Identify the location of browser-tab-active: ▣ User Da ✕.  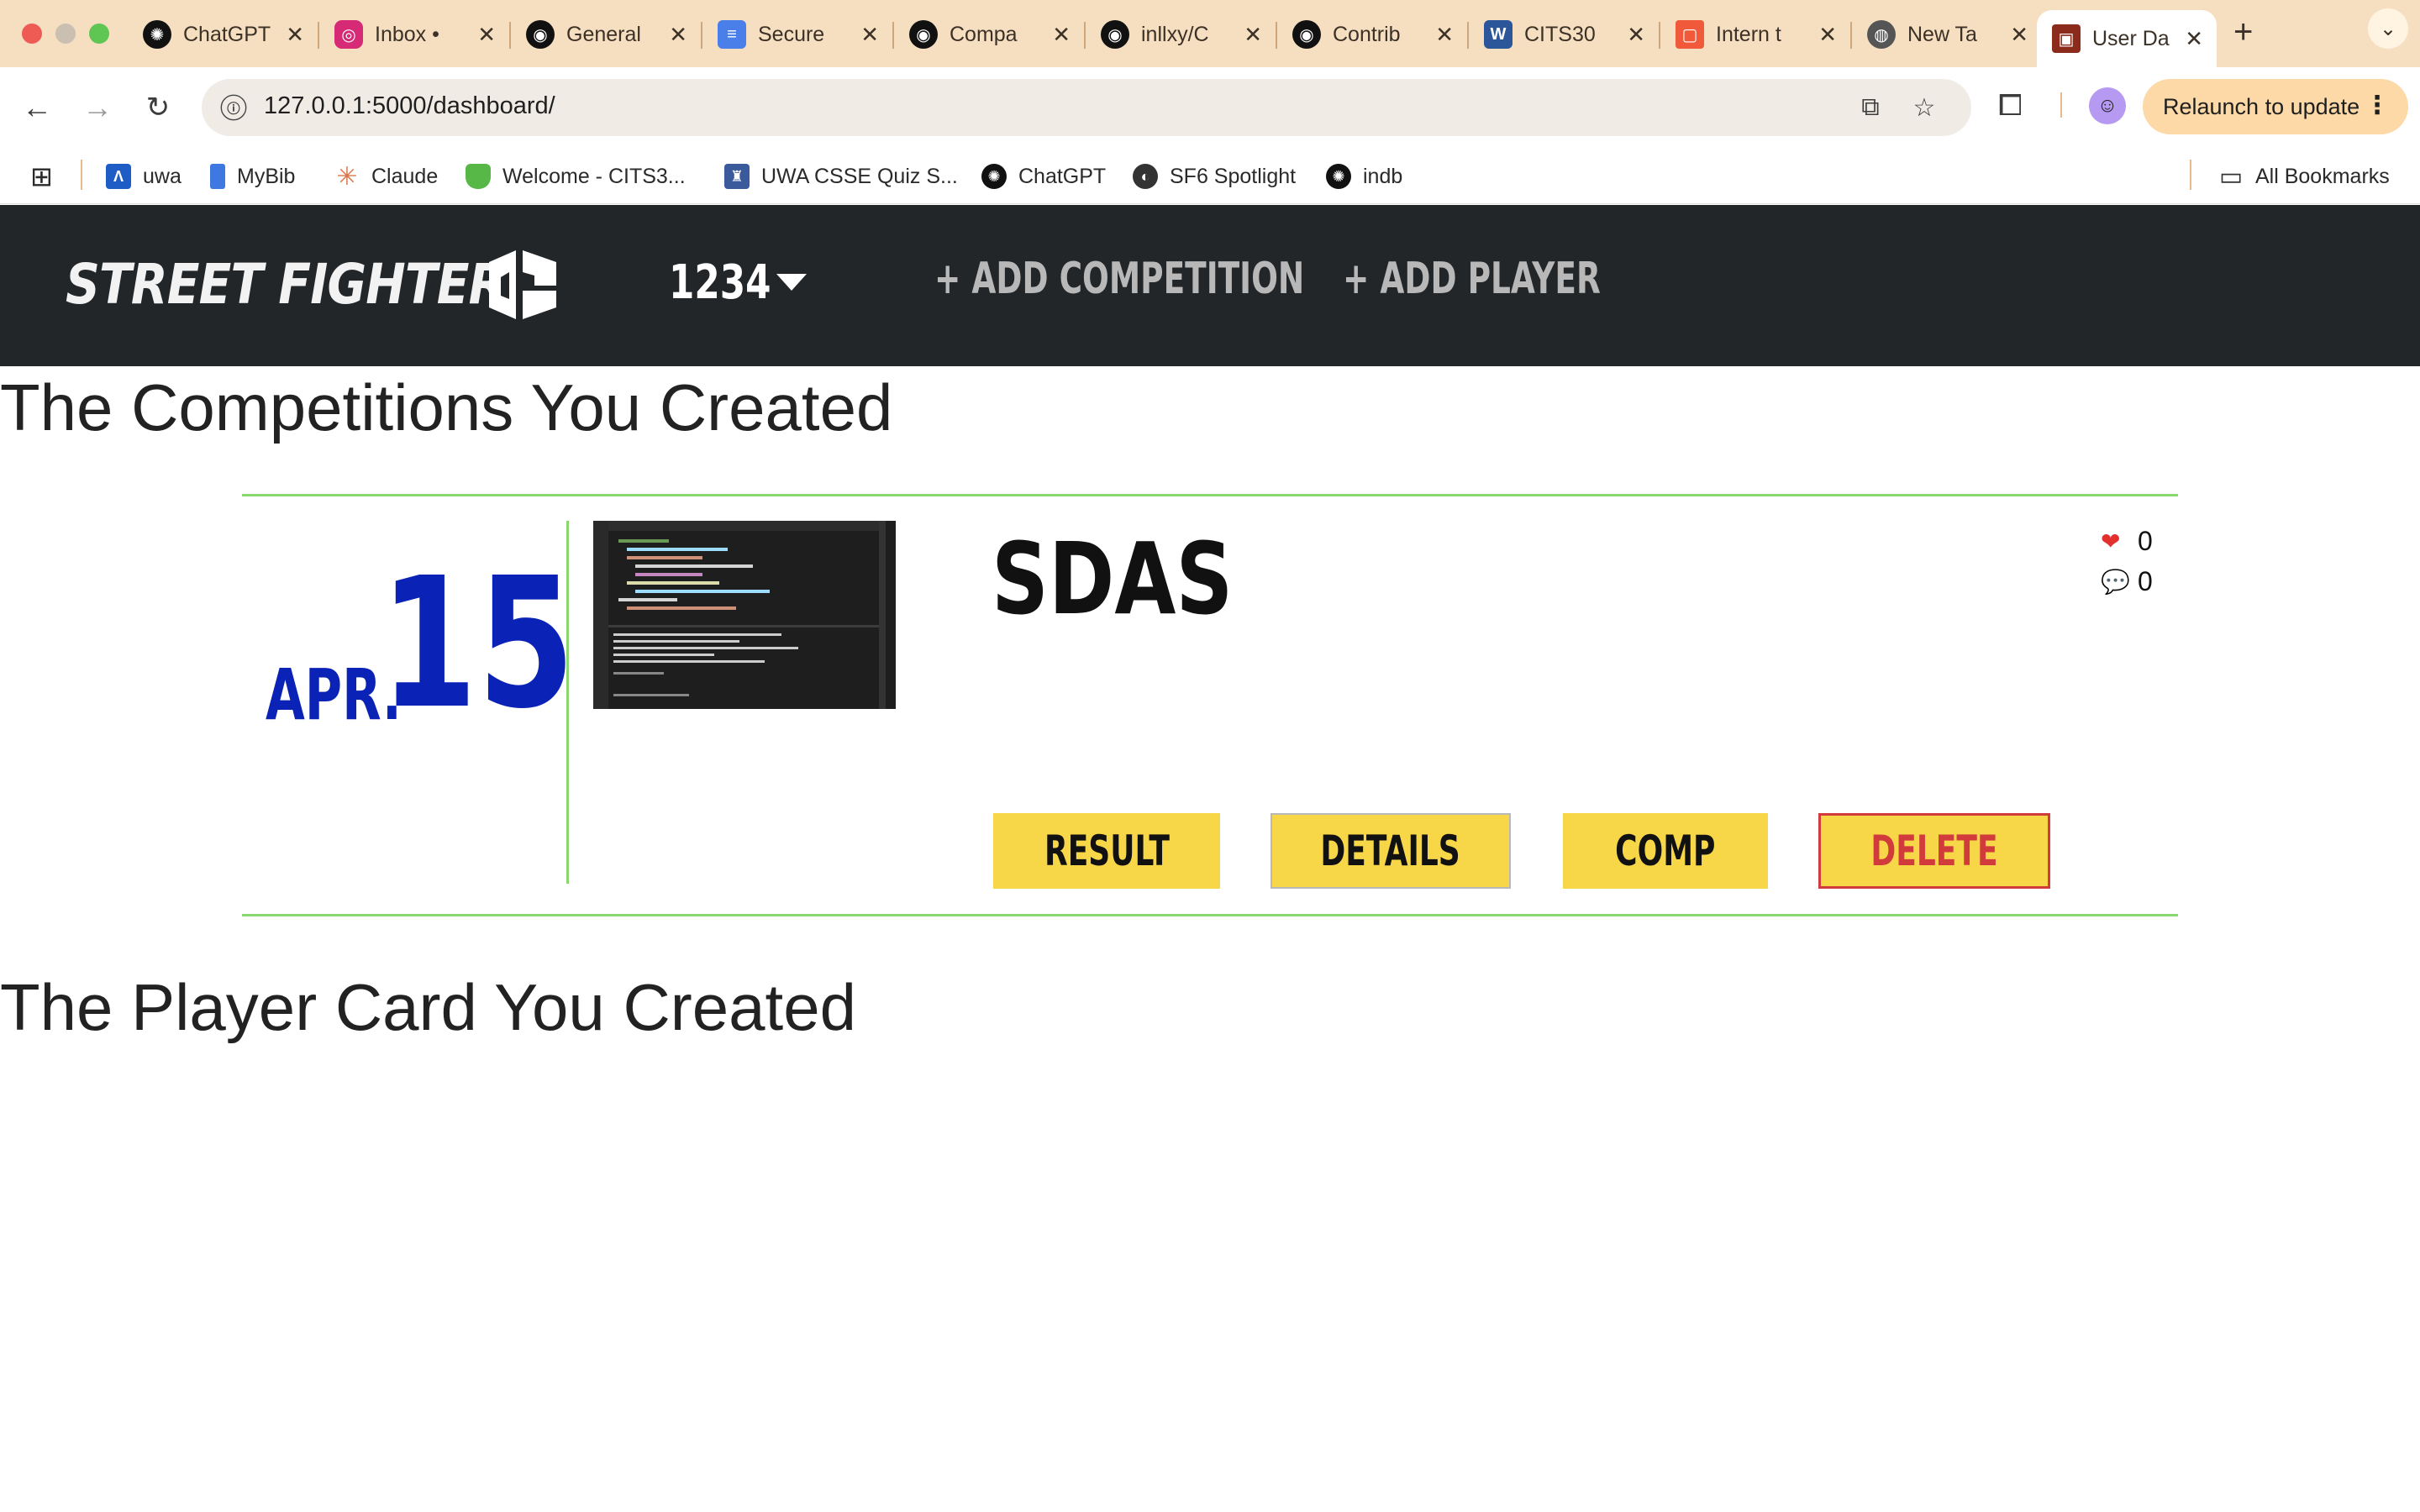
(2127, 38).